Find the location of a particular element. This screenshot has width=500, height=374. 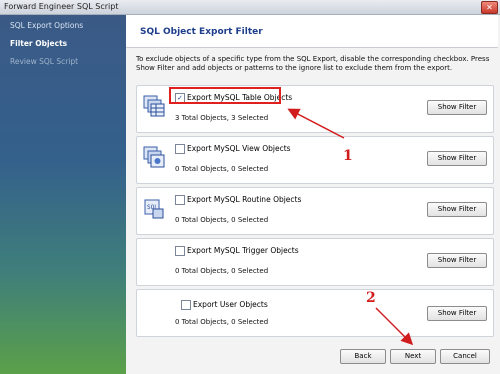

annotation-marker-2: 2 is located at coordinates (371, 298).